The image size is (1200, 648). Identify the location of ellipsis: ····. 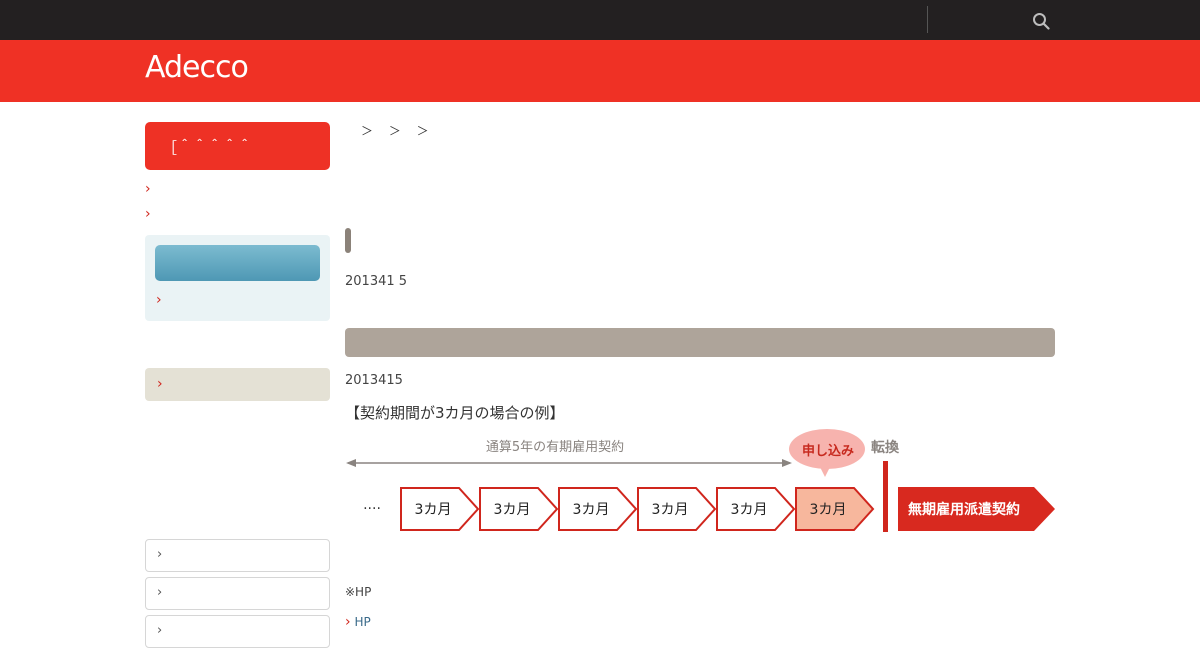
(372, 509).